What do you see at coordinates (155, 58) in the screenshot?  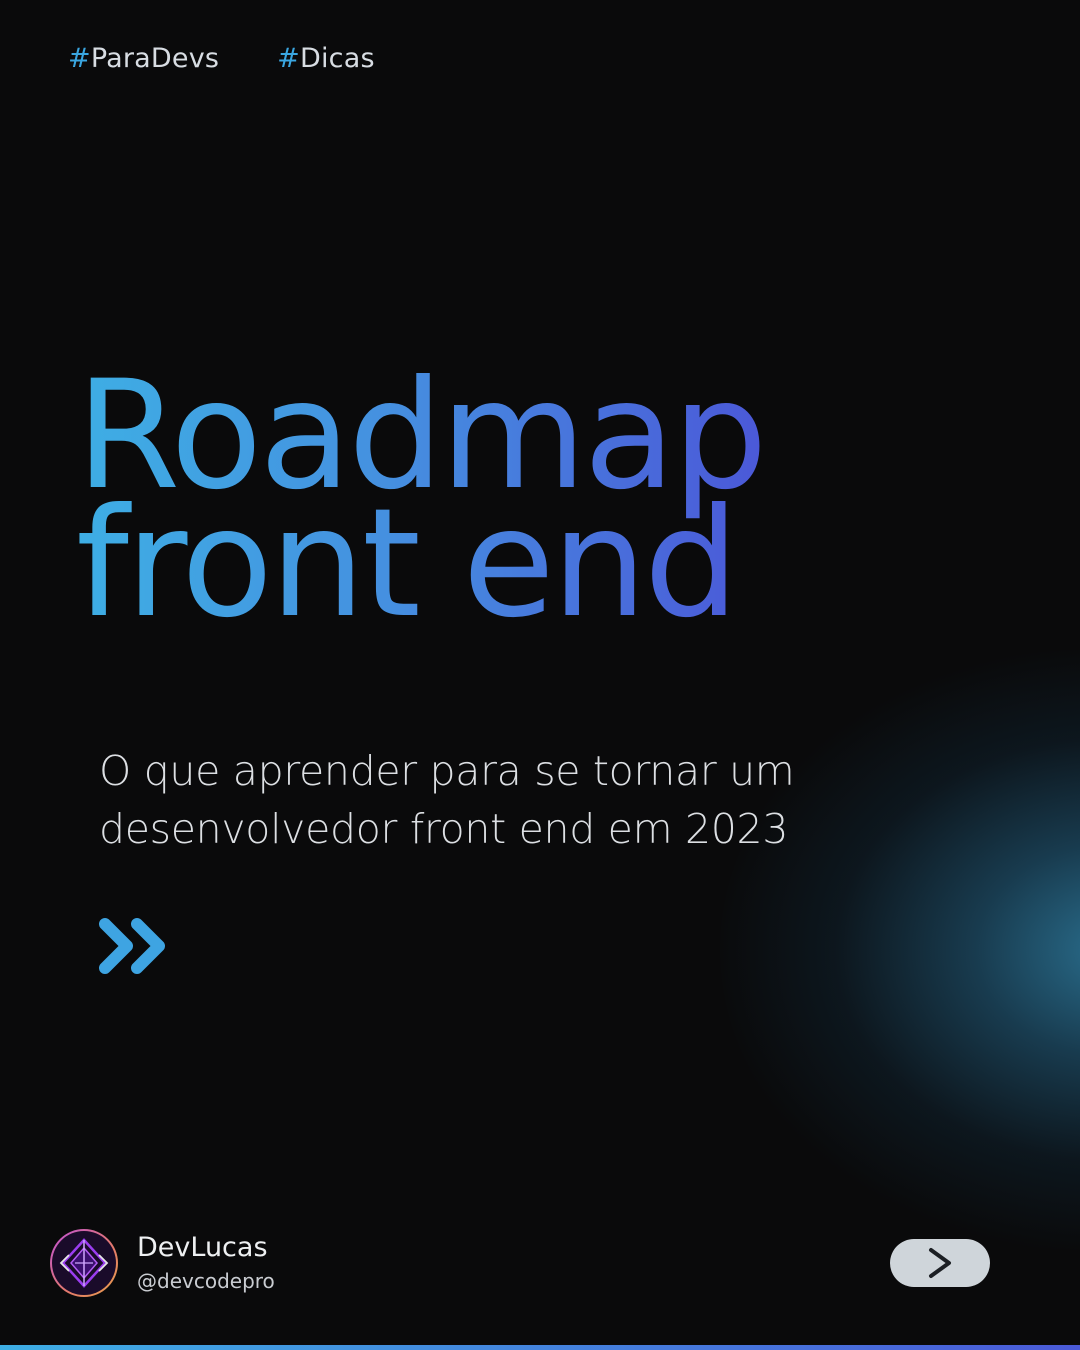 I see `hashtag-label: ParaDevs` at bounding box center [155, 58].